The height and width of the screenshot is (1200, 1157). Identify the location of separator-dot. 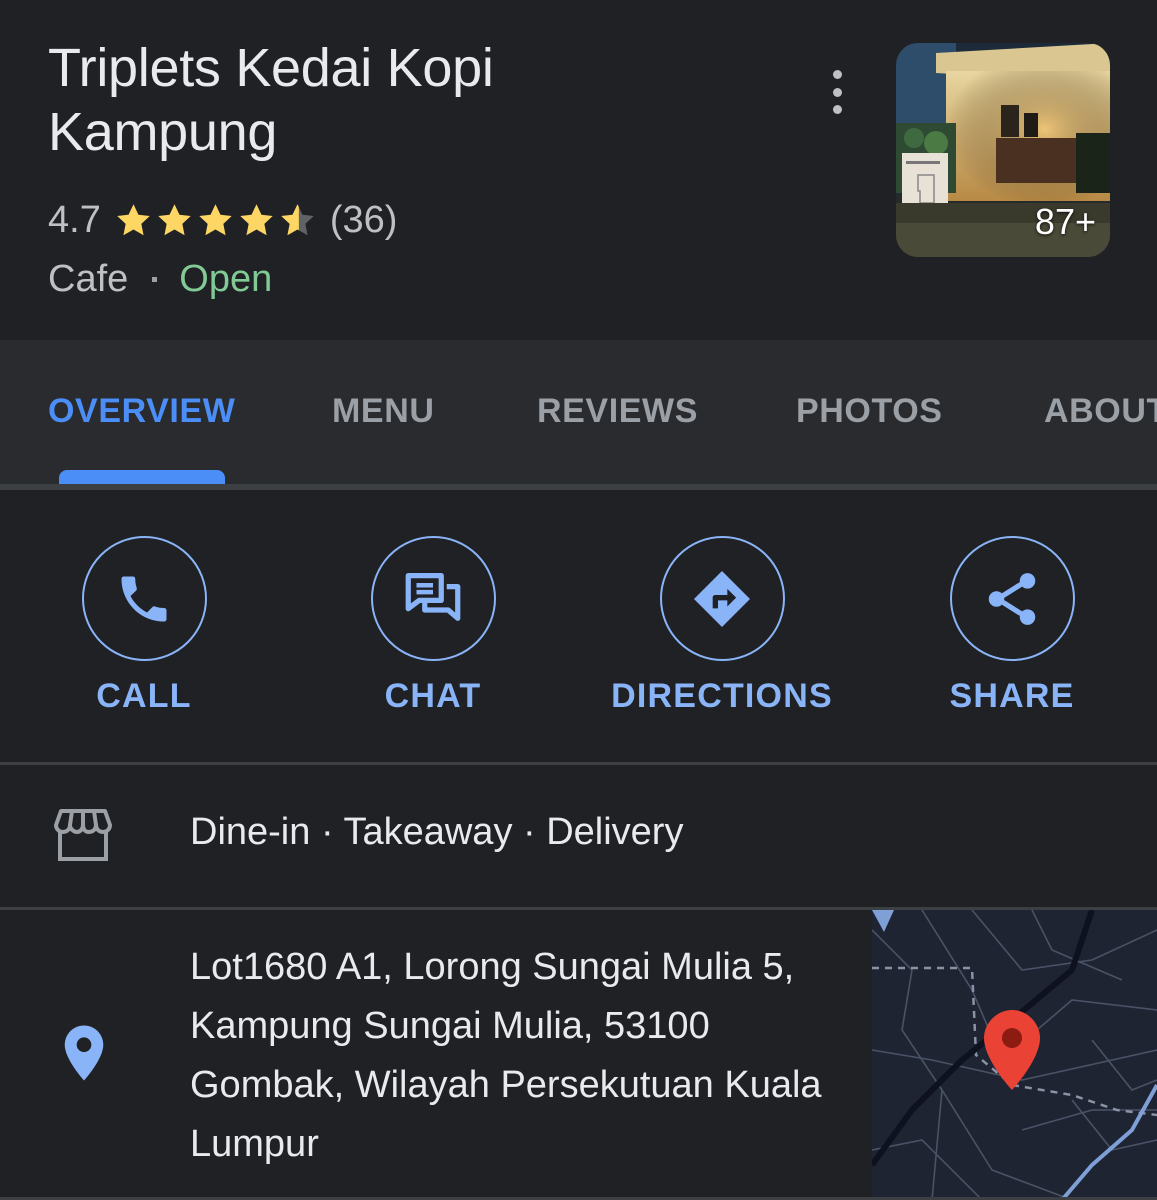
(155, 279).